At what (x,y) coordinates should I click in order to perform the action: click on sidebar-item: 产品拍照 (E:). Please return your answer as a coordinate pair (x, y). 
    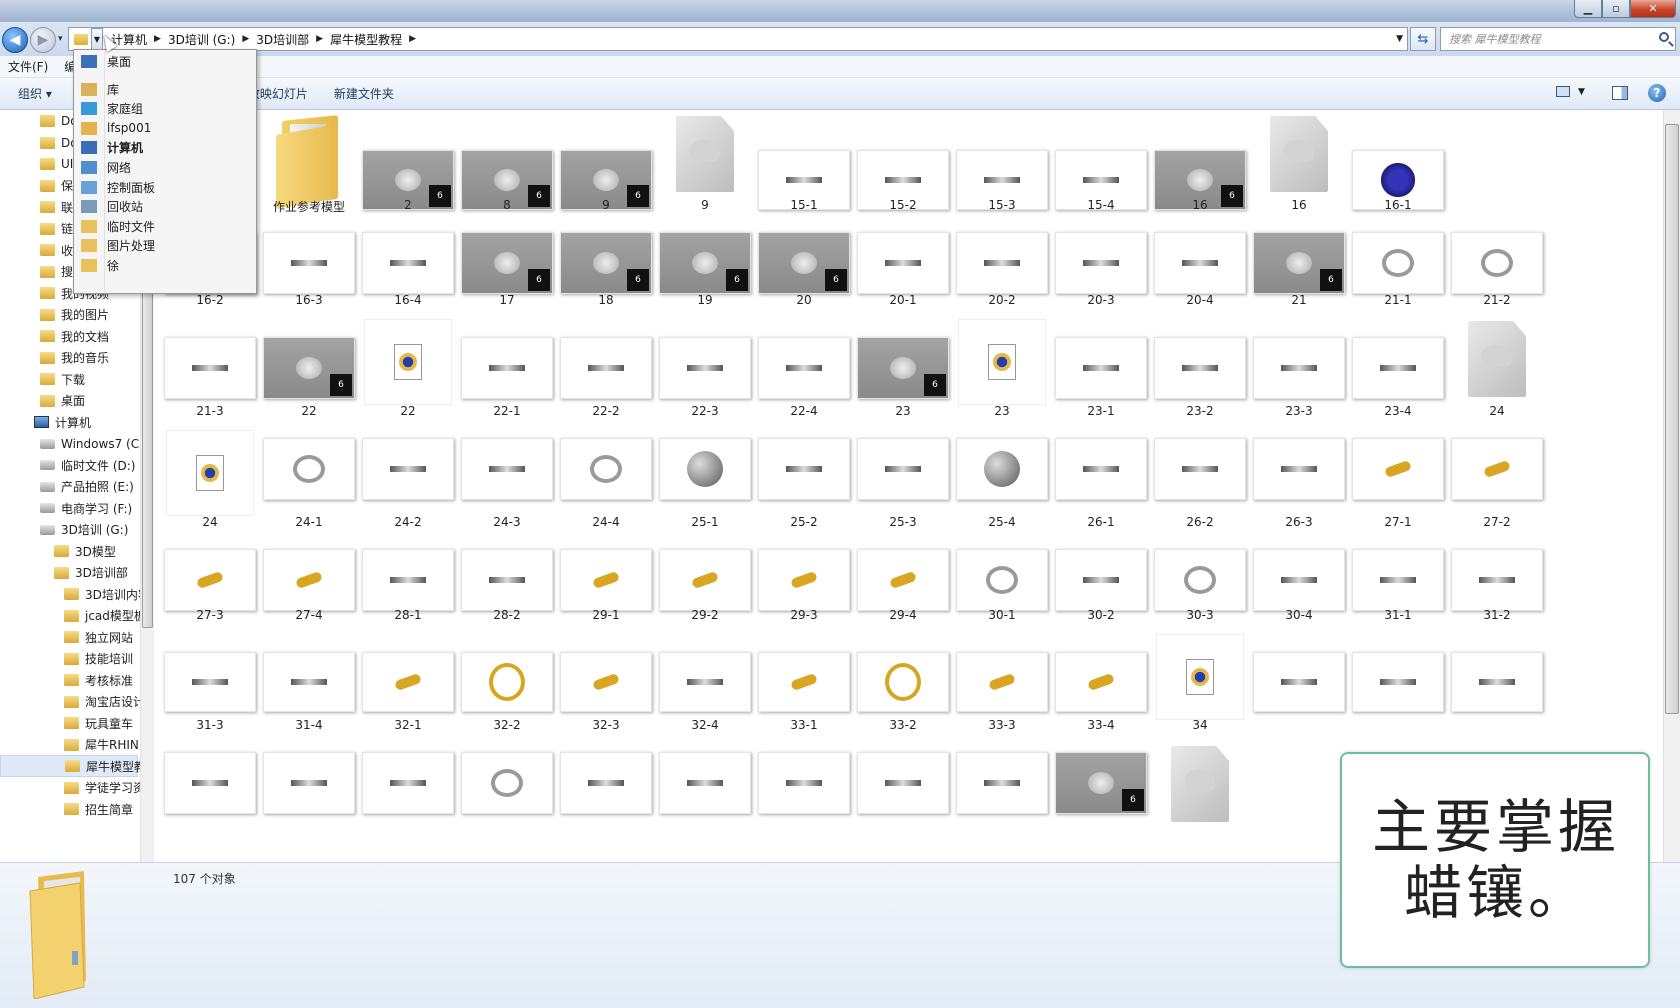
    Looking at the image, I should click on (69, 487).